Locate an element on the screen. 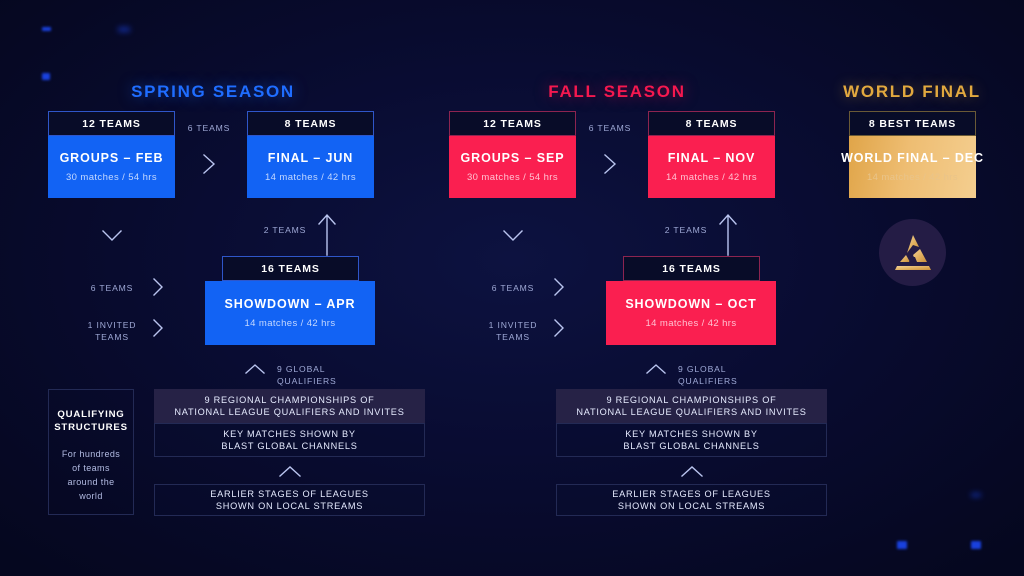 This screenshot has width=1024, height=576. season-title-world-final: WORLD FINAL is located at coordinates (912, 91).